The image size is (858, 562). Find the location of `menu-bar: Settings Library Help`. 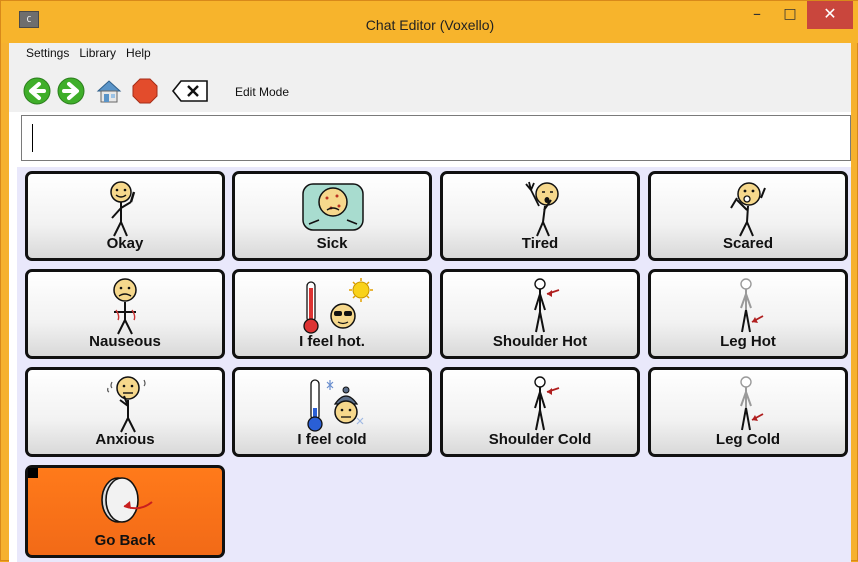

menu-bar: Settings Library Help is located at coordinates (430, 54).